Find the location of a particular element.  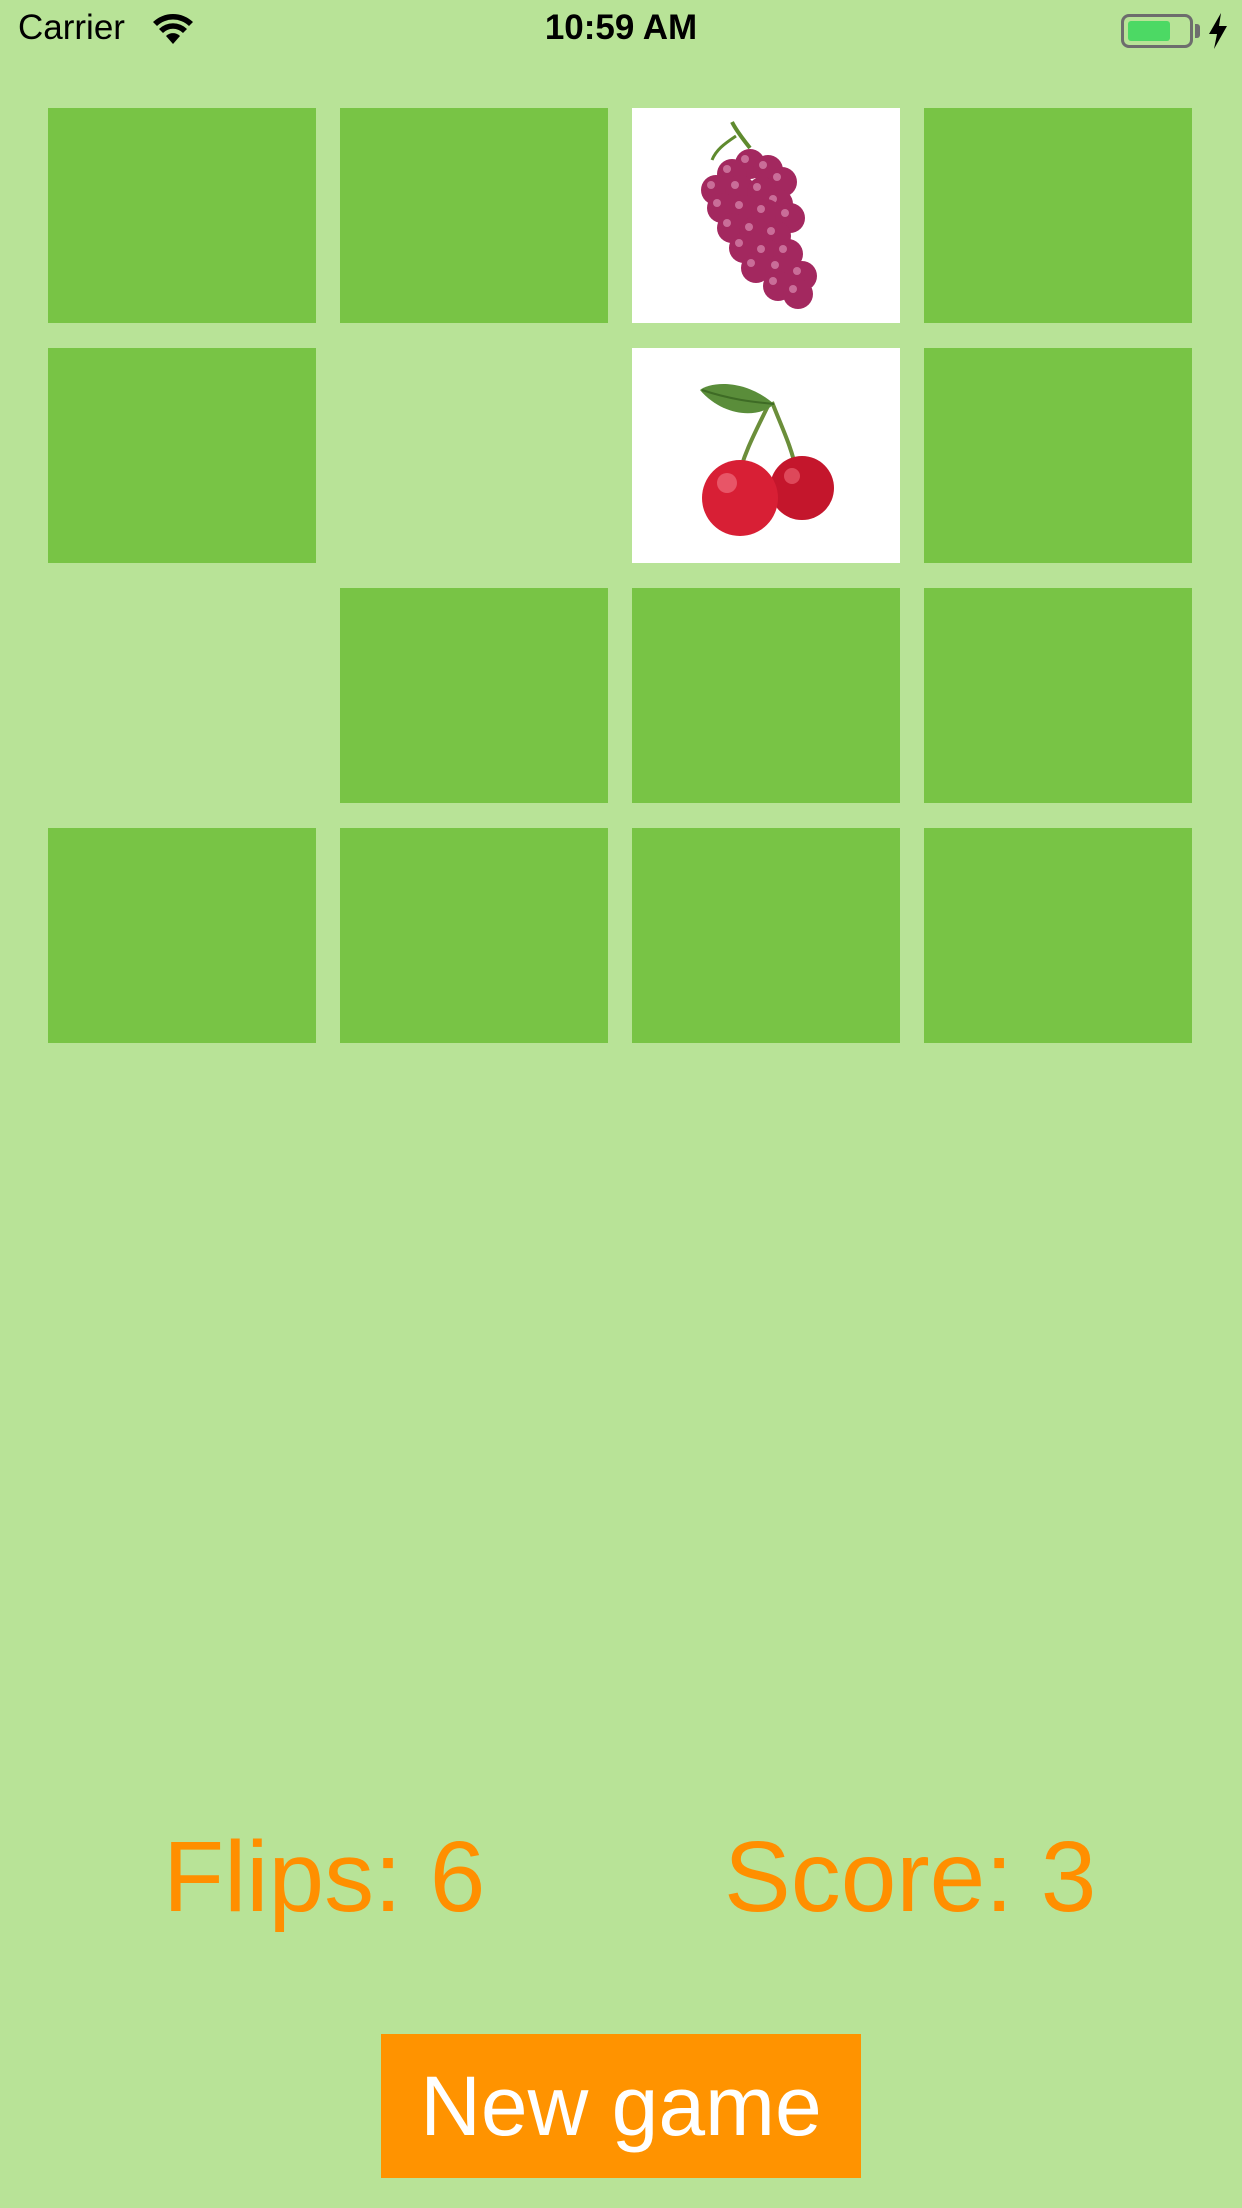

card-r1-c2 is located at coordinates (474, 215).